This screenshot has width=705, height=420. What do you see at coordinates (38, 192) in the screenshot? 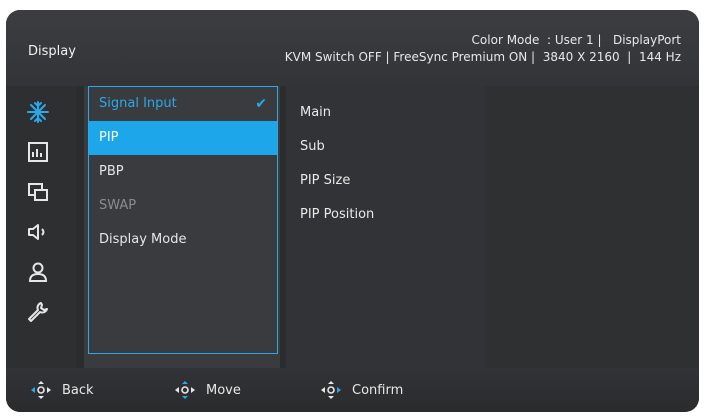
I see `pip-icon` at bounding box center [38, 192].